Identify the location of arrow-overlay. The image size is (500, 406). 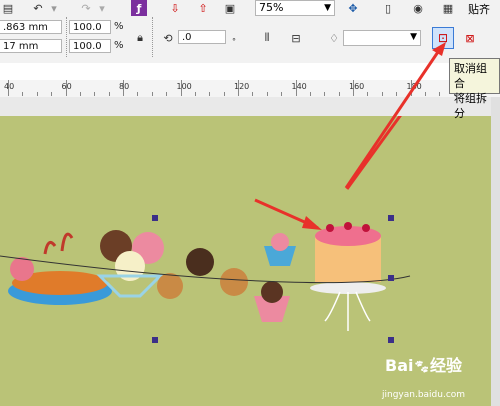
(395, 115).